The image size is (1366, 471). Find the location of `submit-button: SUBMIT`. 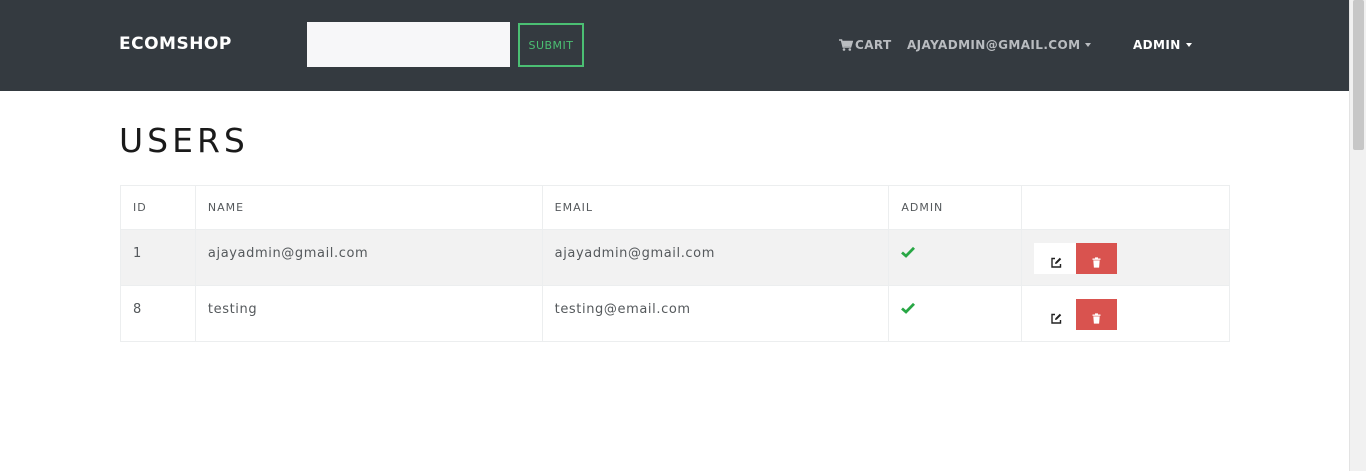

submit-button: SUBMIT is located at coordinates (551, 45).